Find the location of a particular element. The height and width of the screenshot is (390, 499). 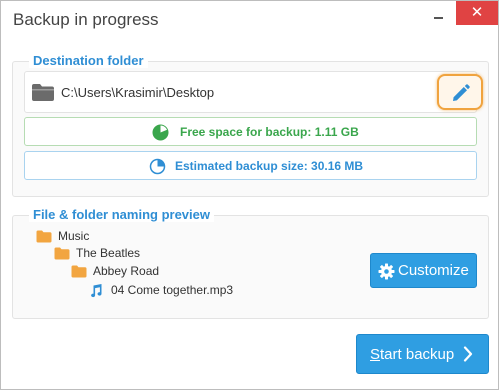

start-backup-button: Start backup is located at coordinates (422, 354).